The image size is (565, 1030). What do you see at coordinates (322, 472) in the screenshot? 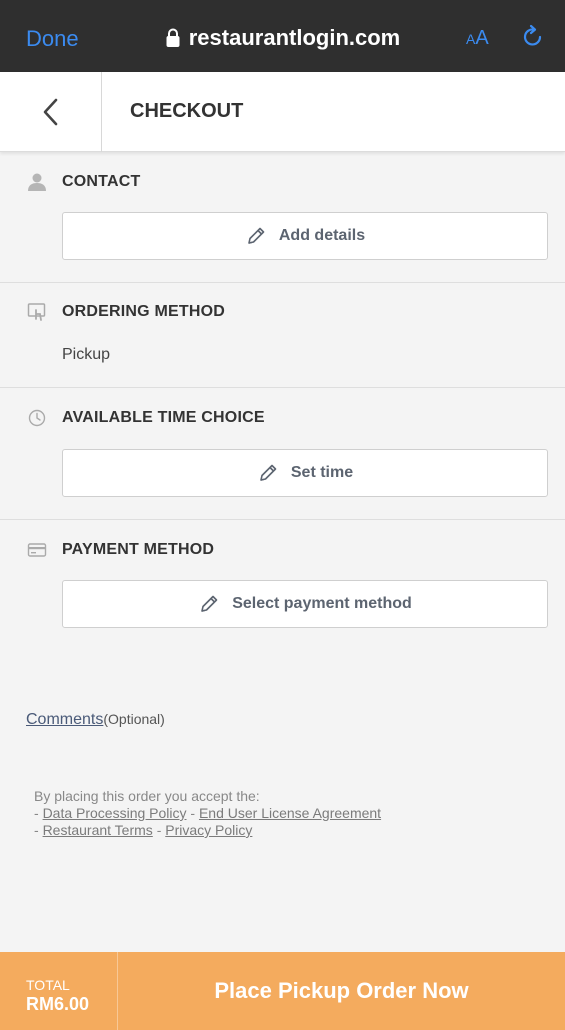
I see `set-time-label: Set time` at bounding box center [322, 472].